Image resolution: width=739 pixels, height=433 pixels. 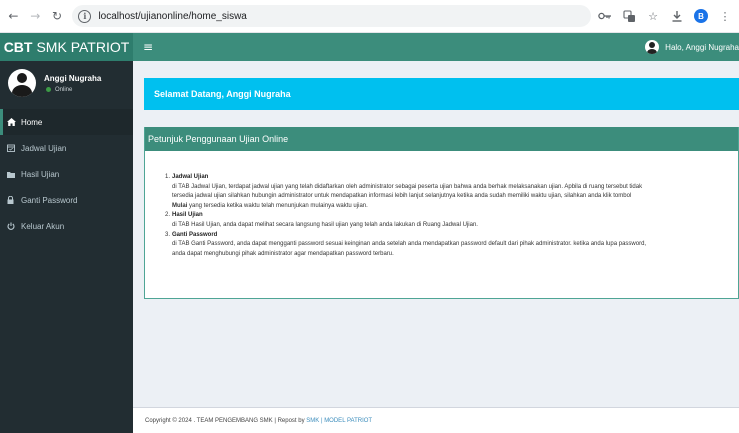 What do you see at coordinates (195, 234) in the screenshot?
I see `guide-item-title: Ganti Password` at bounding box center [195, 234].